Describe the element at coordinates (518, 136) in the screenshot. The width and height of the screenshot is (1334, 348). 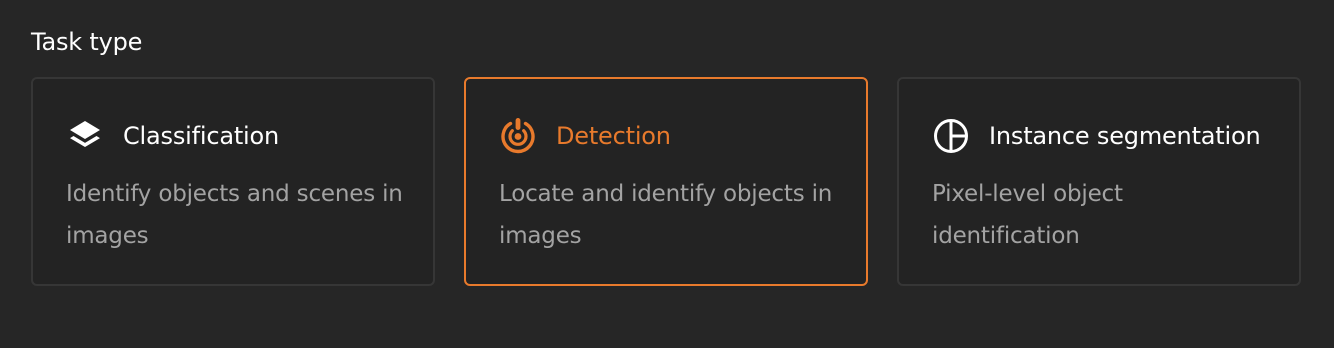
I see `target-icon` at that location.